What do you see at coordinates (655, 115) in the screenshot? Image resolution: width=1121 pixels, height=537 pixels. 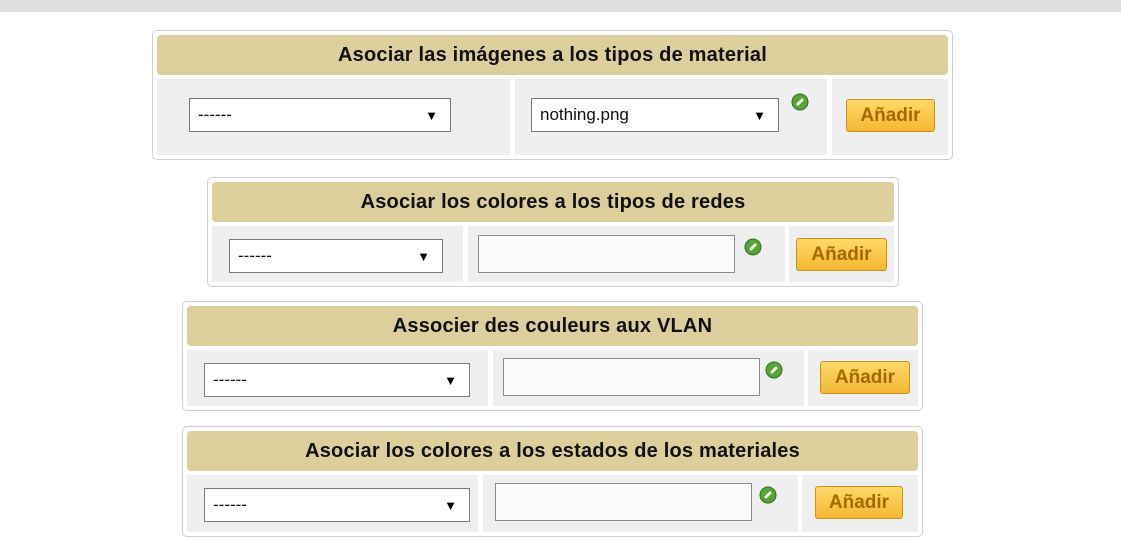 I see `image-select: nothing.png ▼` at bounding box center [655, 115].